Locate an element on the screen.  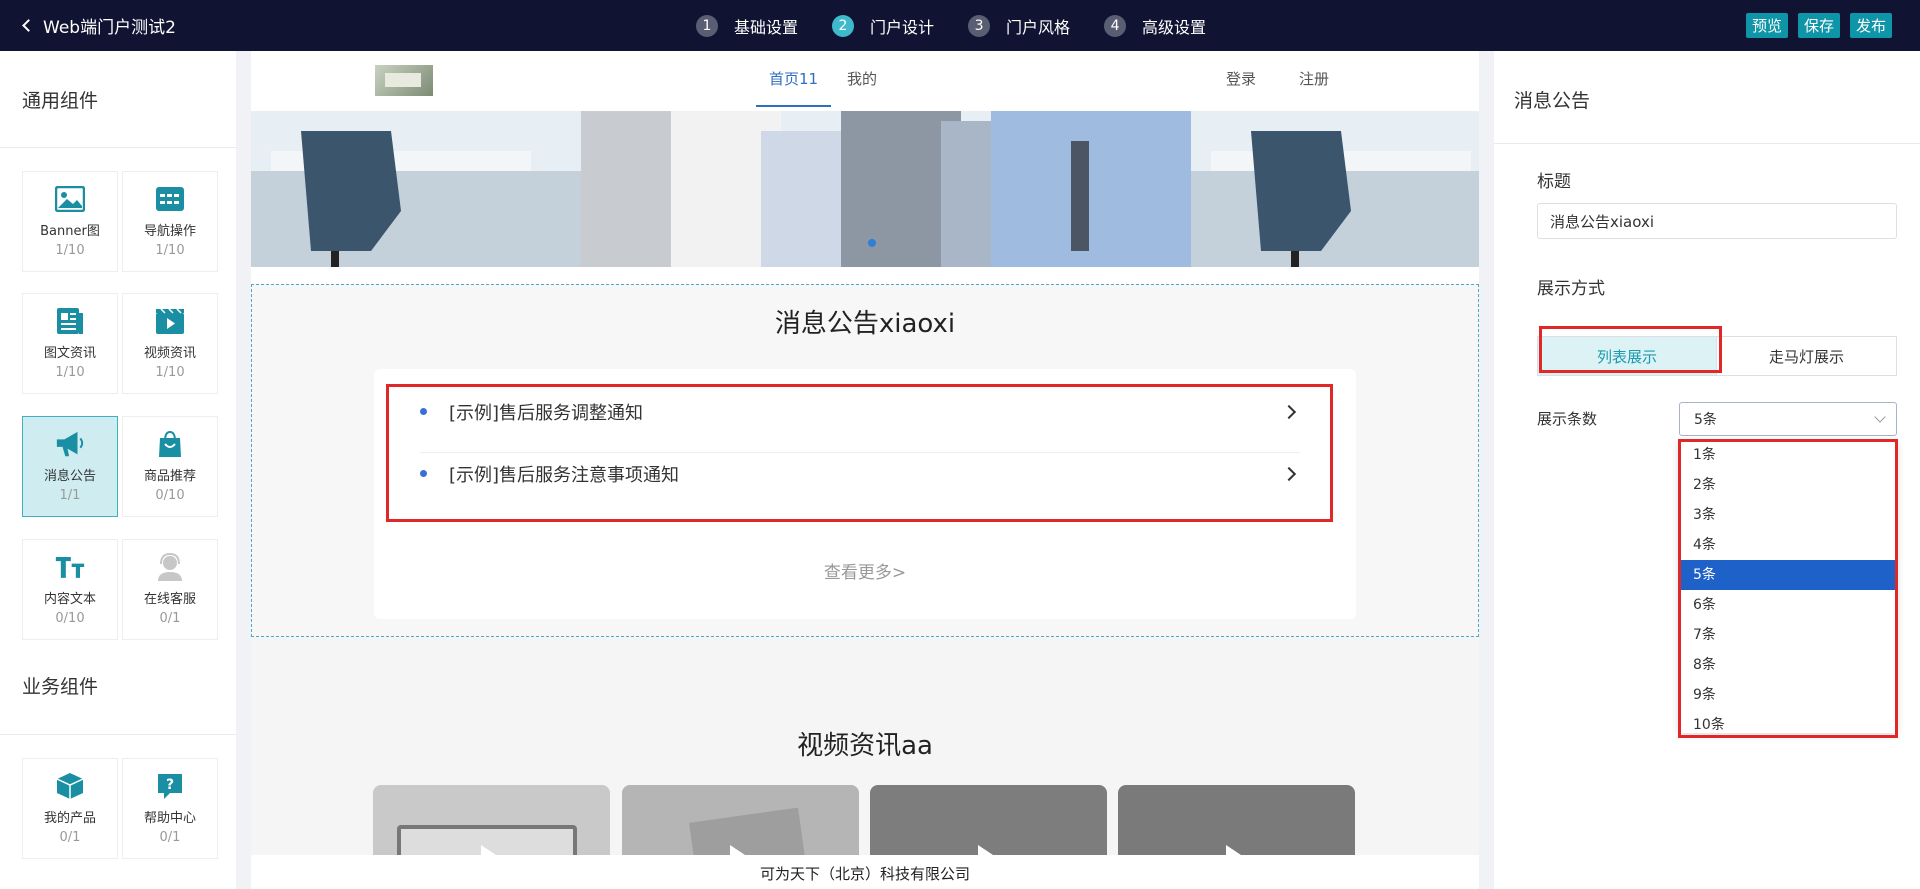
login-link: 登录 is located at coordinates (1241, 79).